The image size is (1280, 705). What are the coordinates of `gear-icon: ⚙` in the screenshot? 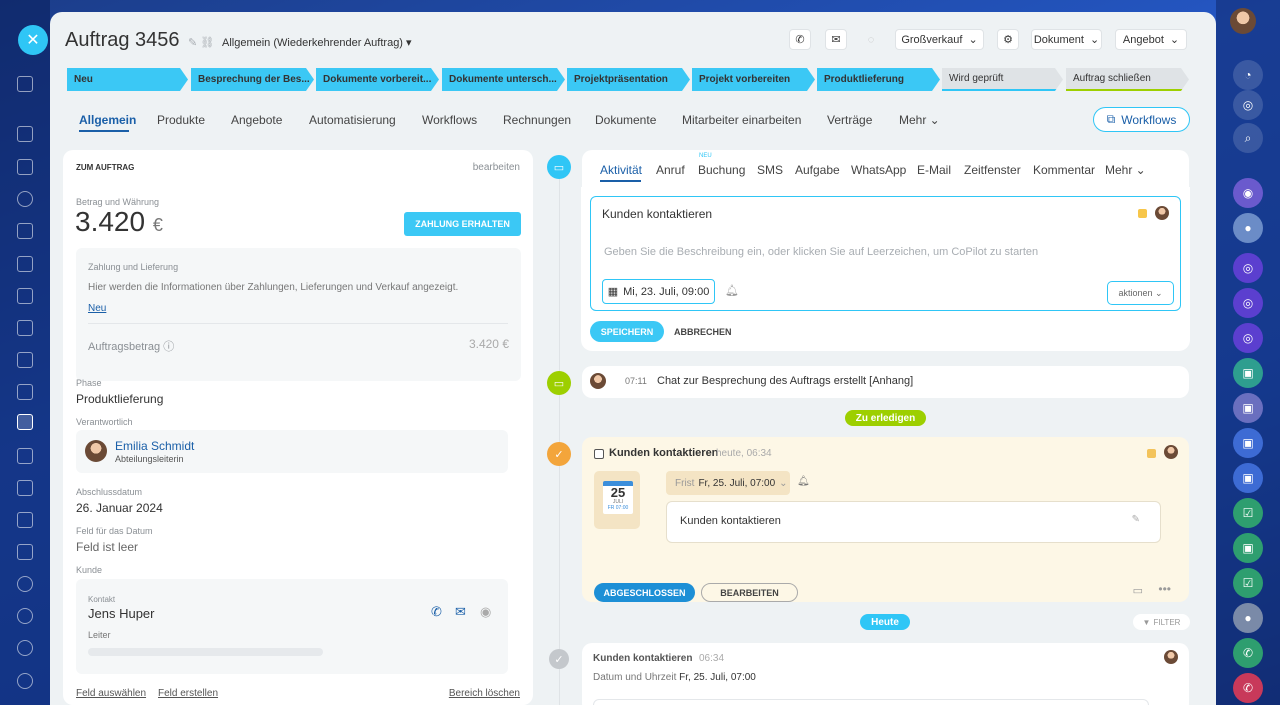 It's located at (1008, 39).